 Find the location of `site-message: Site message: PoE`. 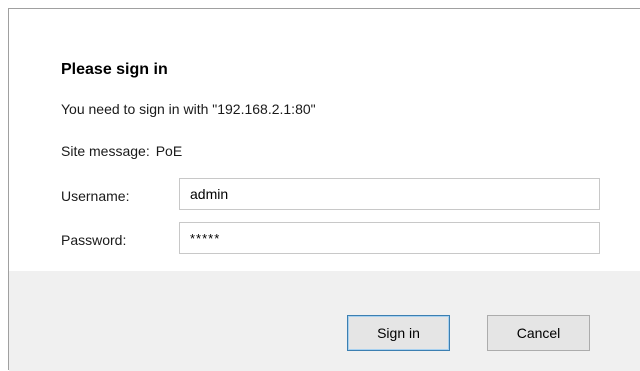

site-message: Site message: PoE is located at coordinates (121, 151).